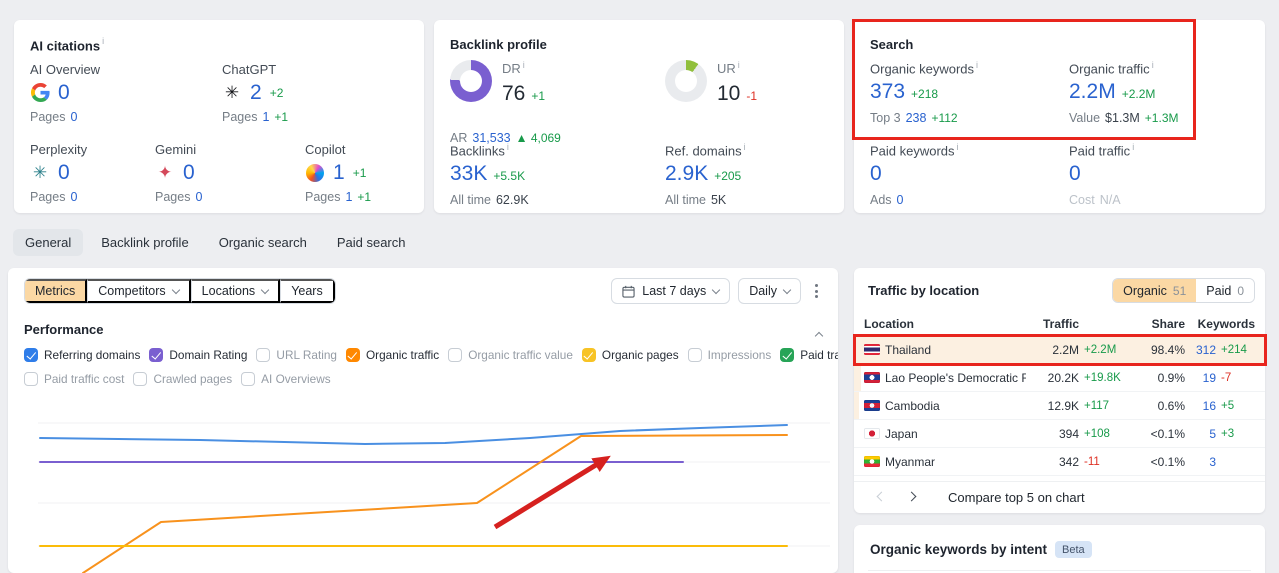  Describe the element at coordinates (1059, 462) in the screenshot. I see `table-row-myanmar: Myanmar 342 -11 <0.1% 3` at that location.